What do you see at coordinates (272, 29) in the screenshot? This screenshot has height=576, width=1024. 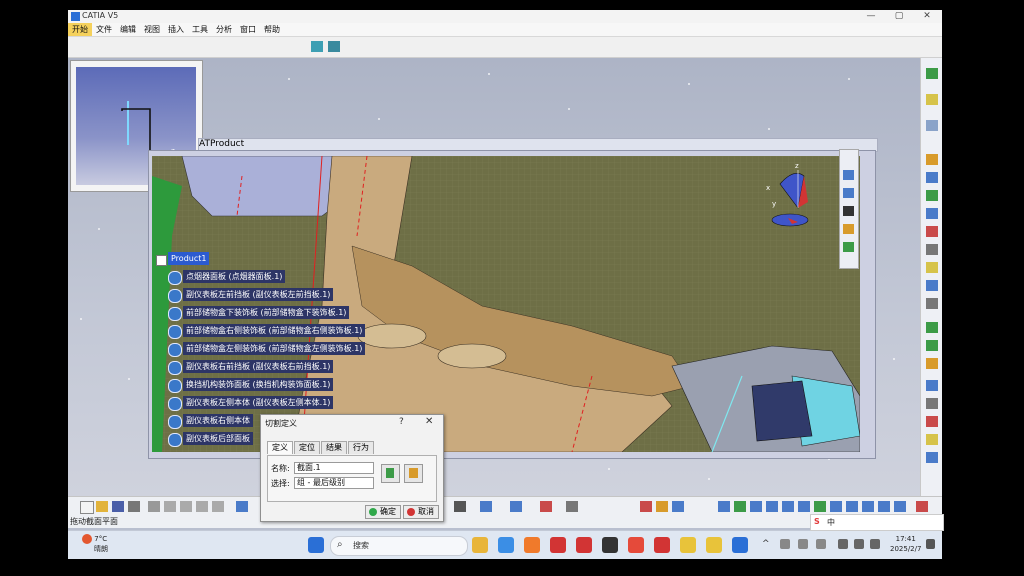 I see `menu-help: 帮助` at bounding box center [272, 29].